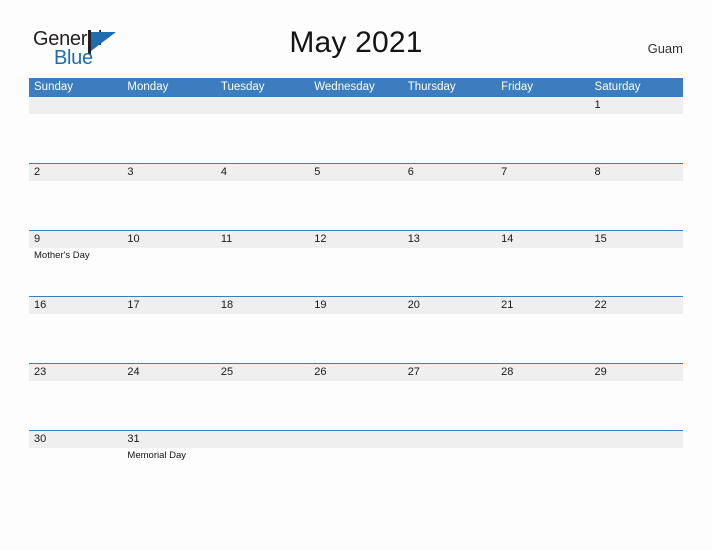  Describe the element at coordinates (542, 239) in the screenshot. I see `day-number: 14` at that location.